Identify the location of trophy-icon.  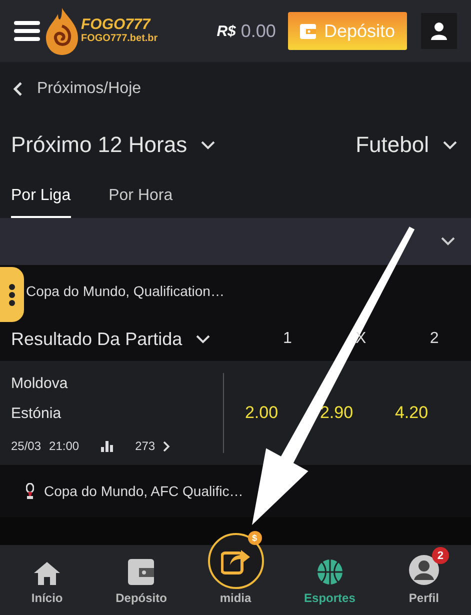
(30, 491).